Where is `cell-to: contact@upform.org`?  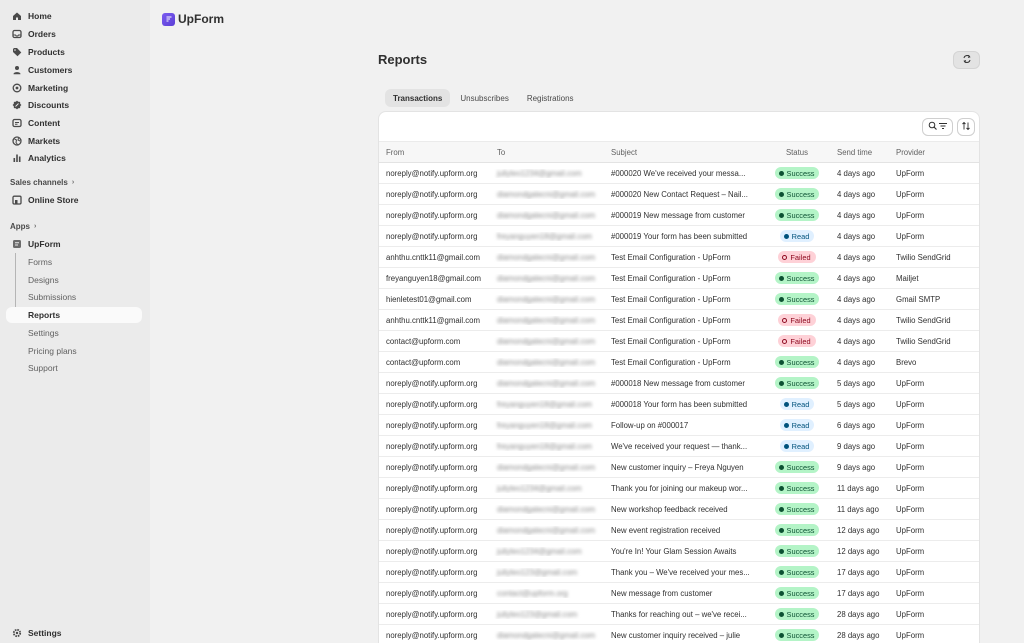 cell-to: contact@upform.org is located at coordinates (546, 593).